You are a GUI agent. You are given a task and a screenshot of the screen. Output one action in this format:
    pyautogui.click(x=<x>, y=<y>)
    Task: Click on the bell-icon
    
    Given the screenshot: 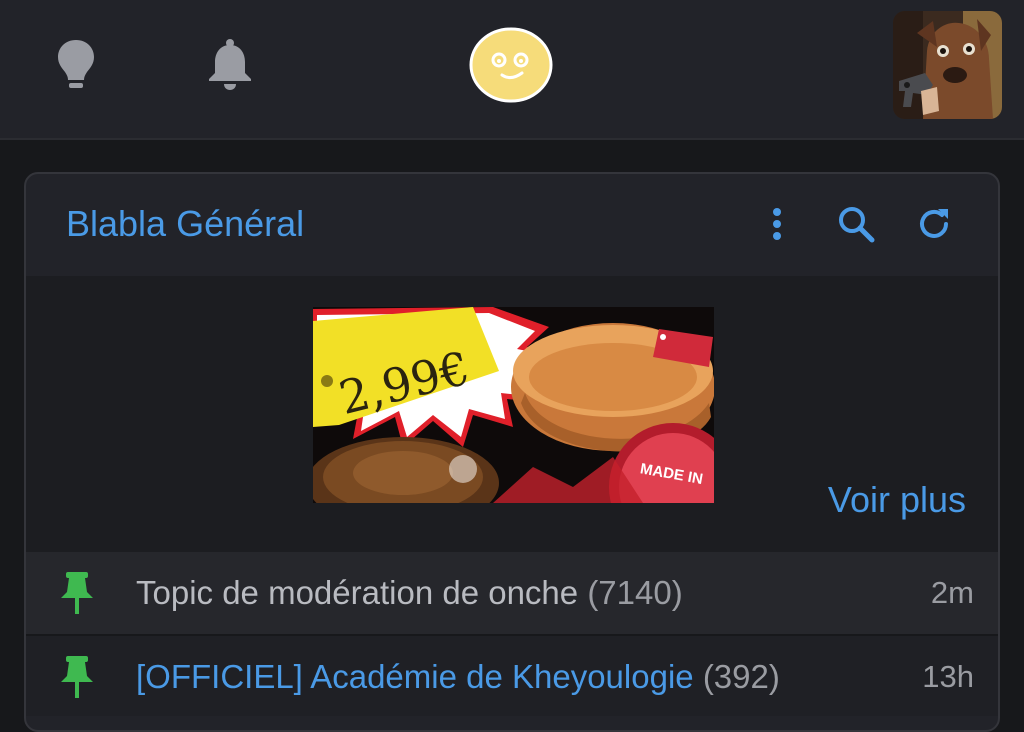 What is the action you would take?
    pyautogui.click(x=230, y=64)
    